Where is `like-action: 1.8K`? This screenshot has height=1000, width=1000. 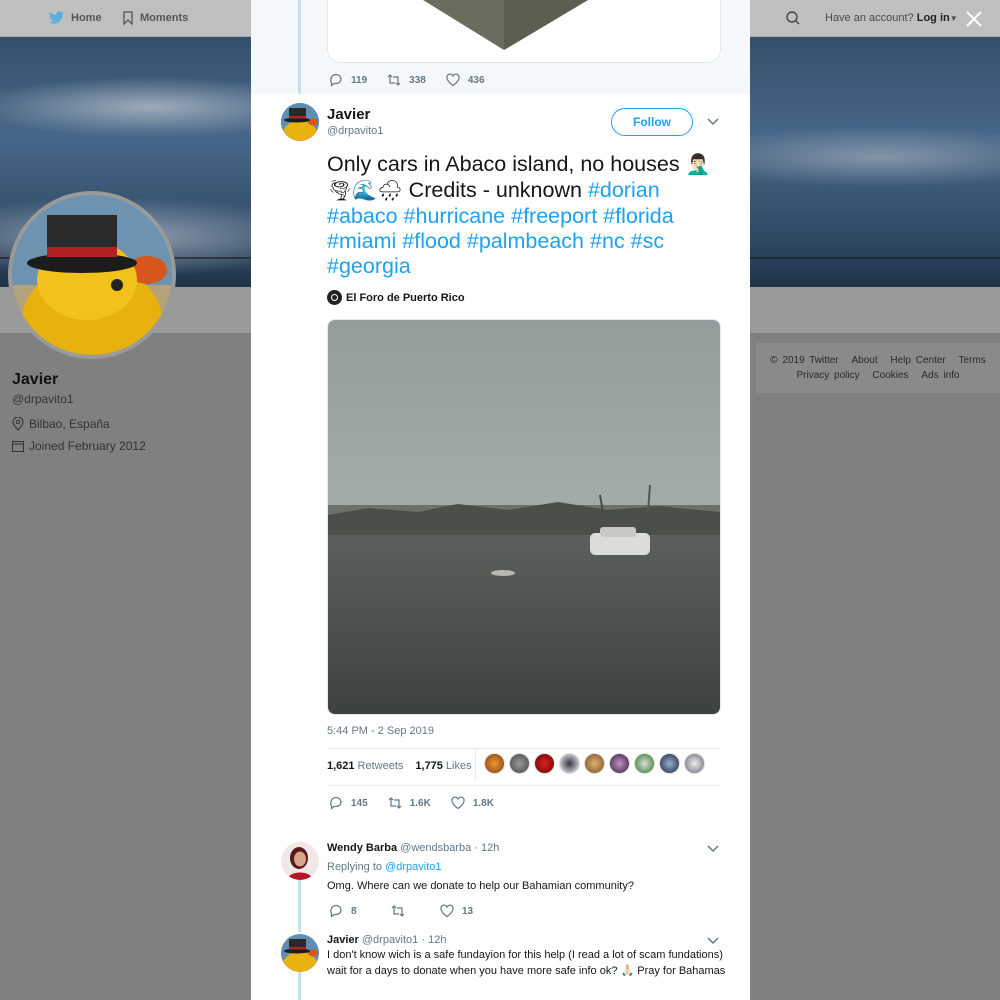
like-action: 1.8K is located at coordinates (472, 803).